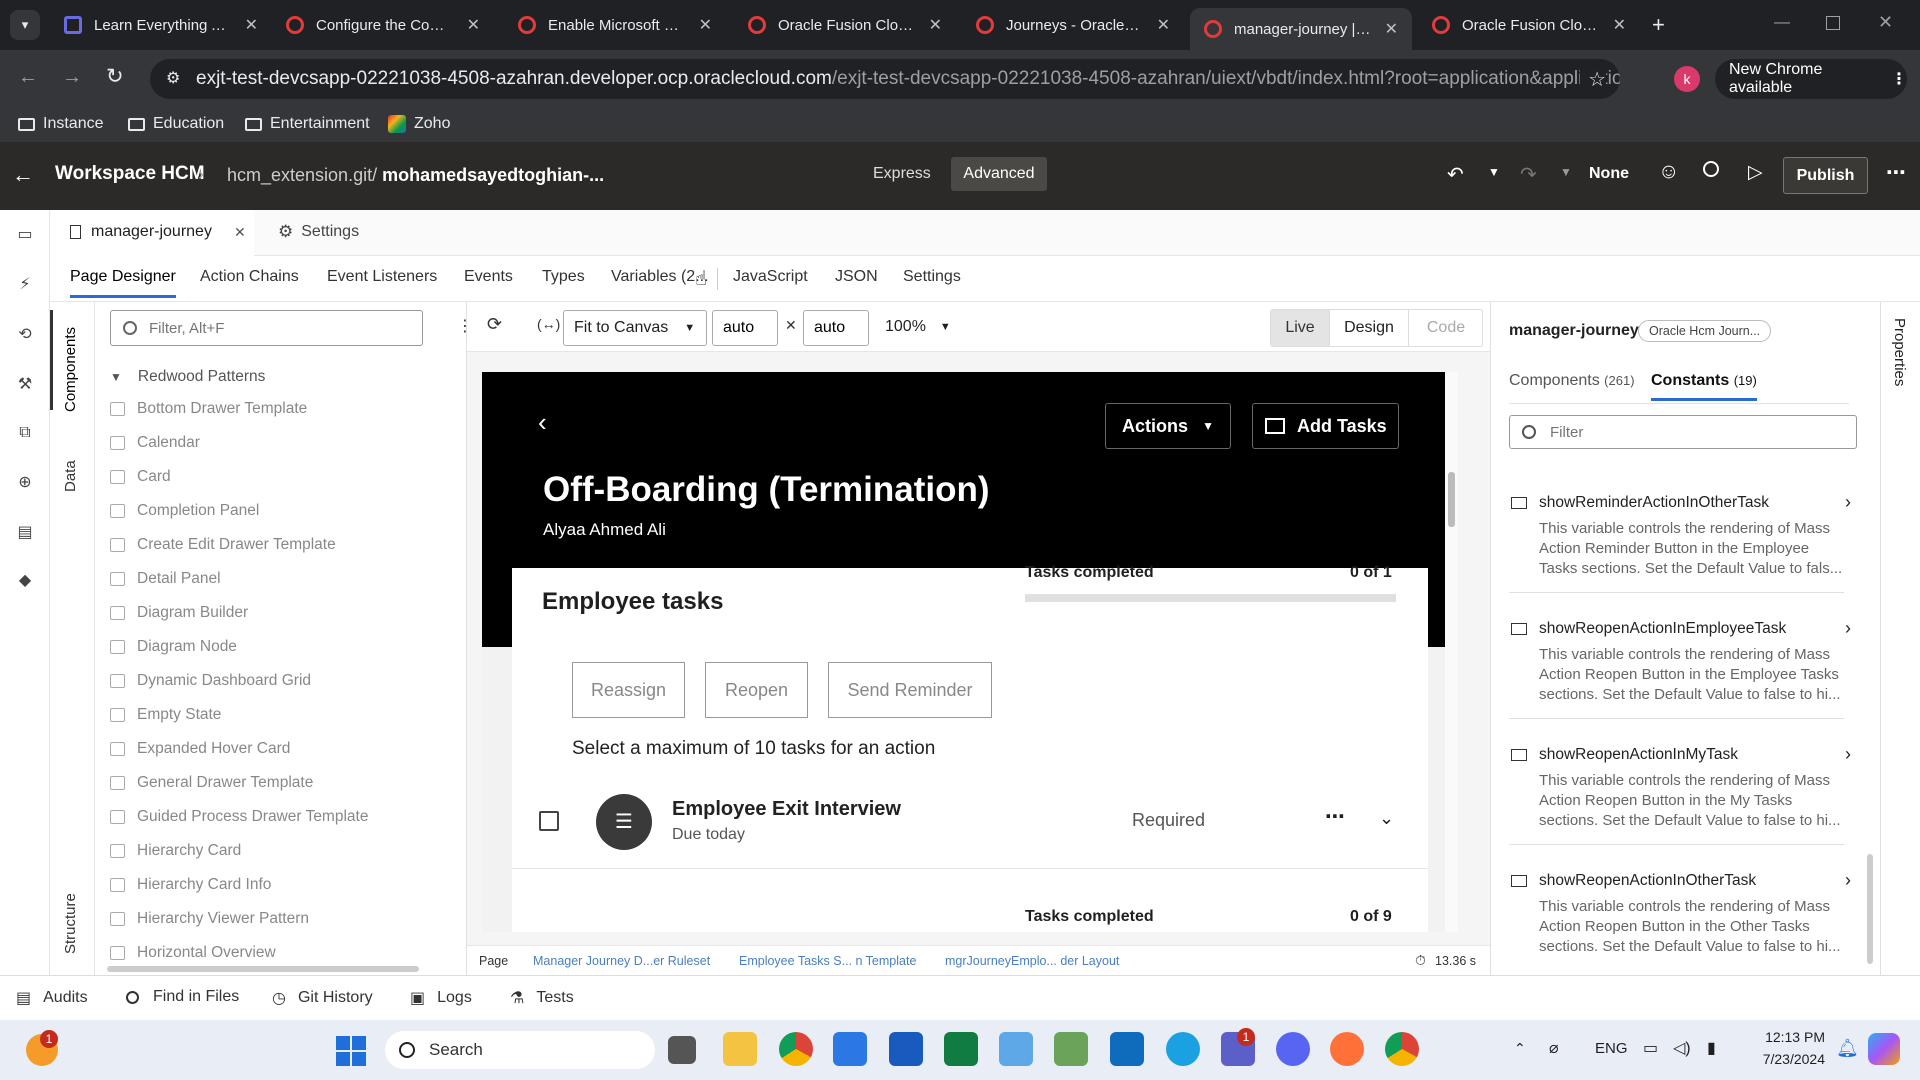 This screenshot has width=1920, height=1080. I want to click on smile-icon: ☺, so click(1668, 172).